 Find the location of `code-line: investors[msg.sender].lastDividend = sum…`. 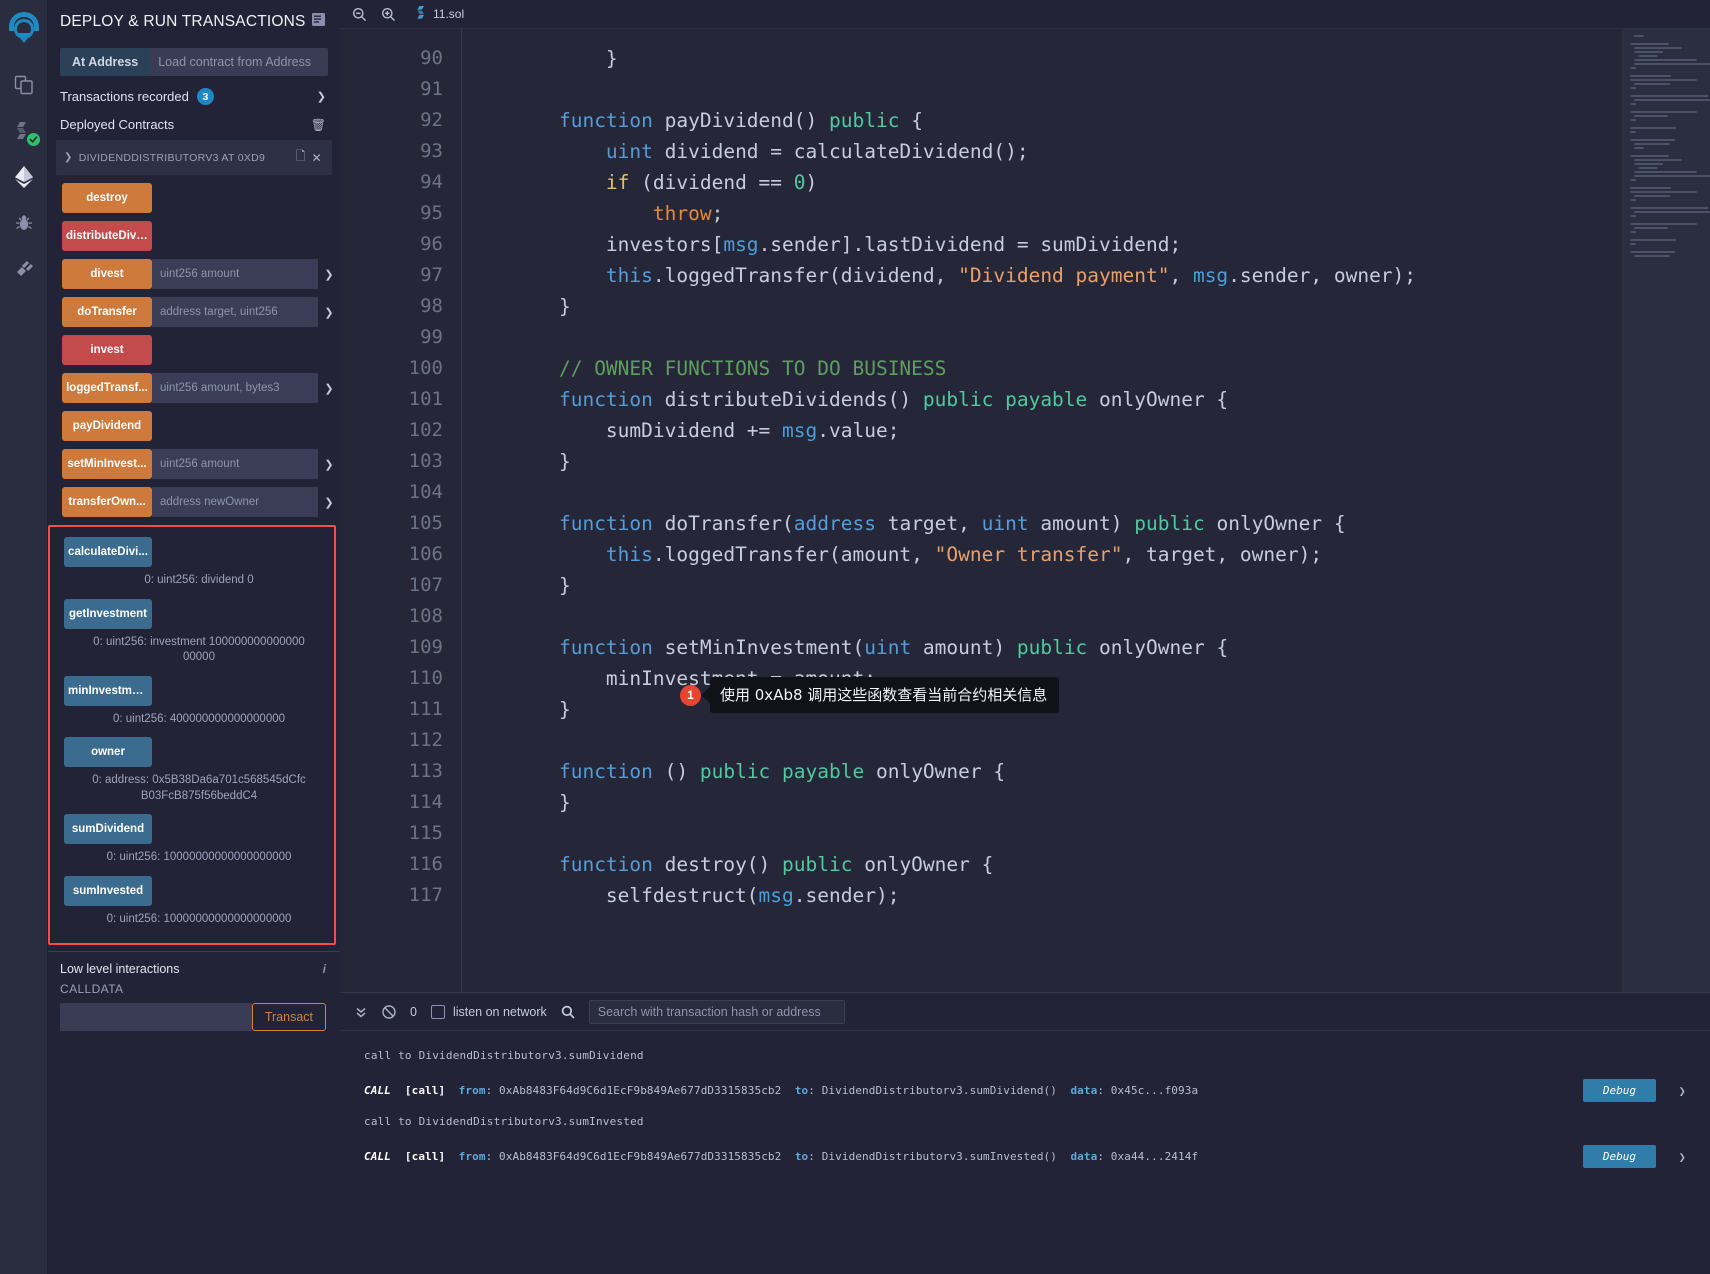

code-line: investors[msg.sender].lastDividend = sum… is located at coordinates (1067, 244).